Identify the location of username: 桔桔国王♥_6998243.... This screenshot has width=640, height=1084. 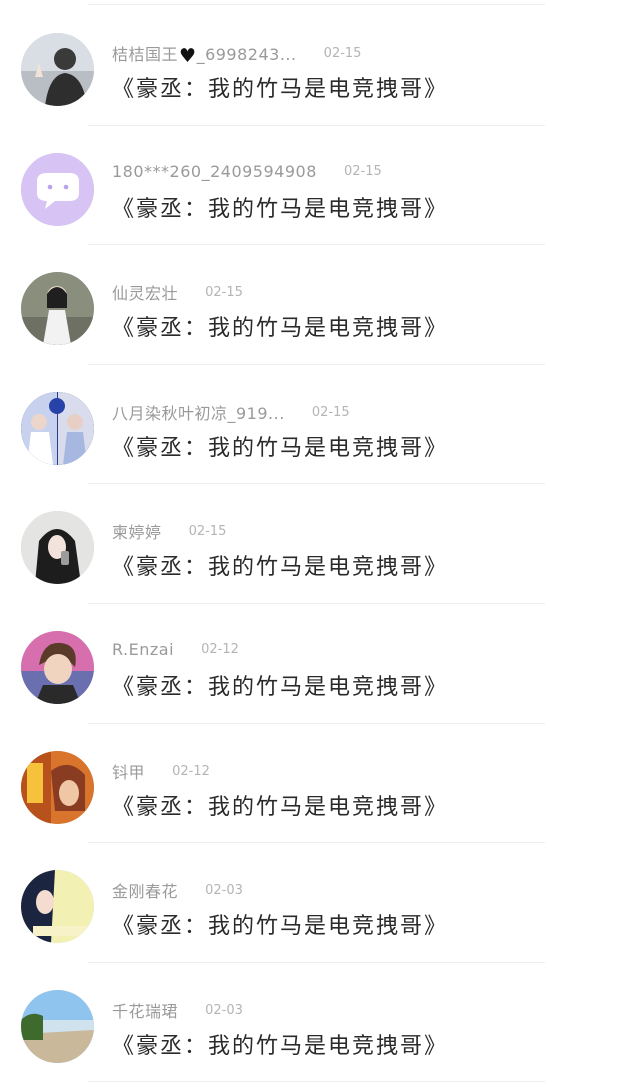
(204, 54).